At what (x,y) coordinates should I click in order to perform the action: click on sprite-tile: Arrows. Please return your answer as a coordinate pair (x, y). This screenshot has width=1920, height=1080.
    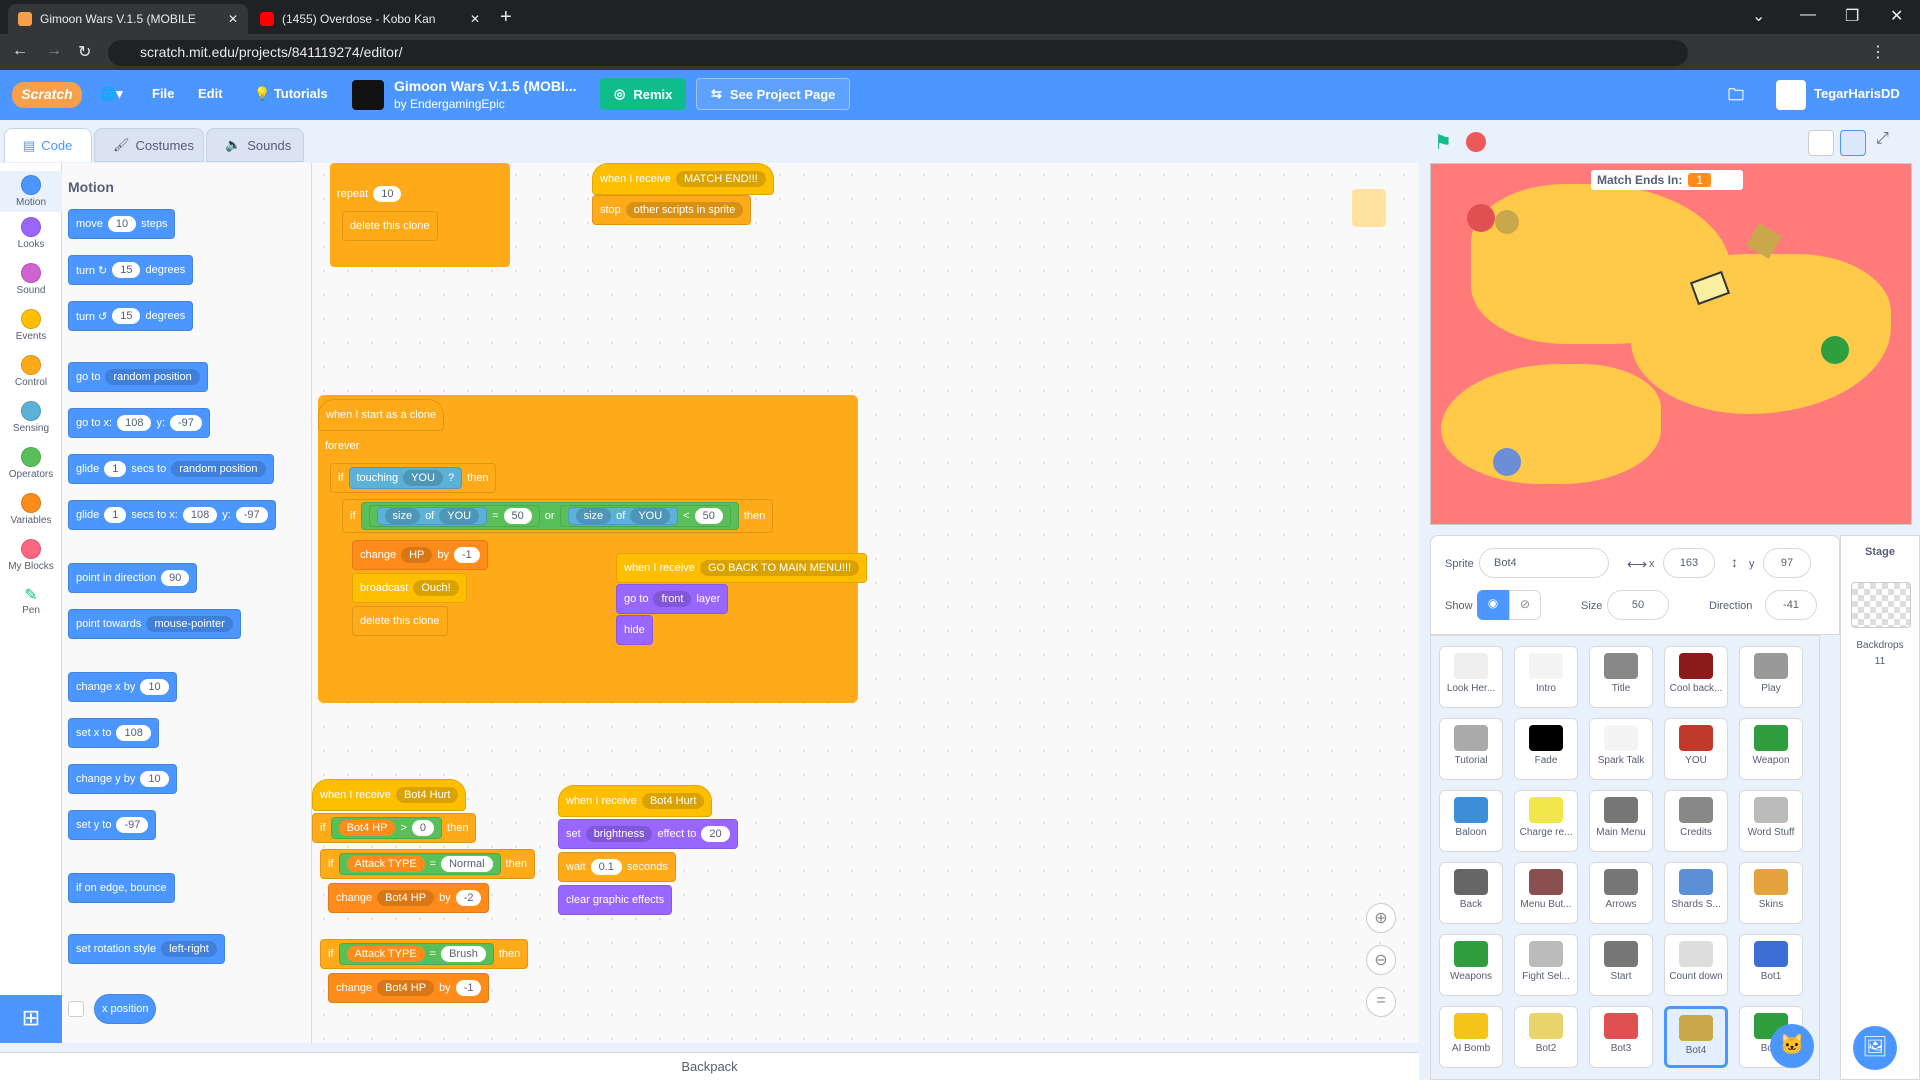
    Looking at the image, I should click on (1621, 893).